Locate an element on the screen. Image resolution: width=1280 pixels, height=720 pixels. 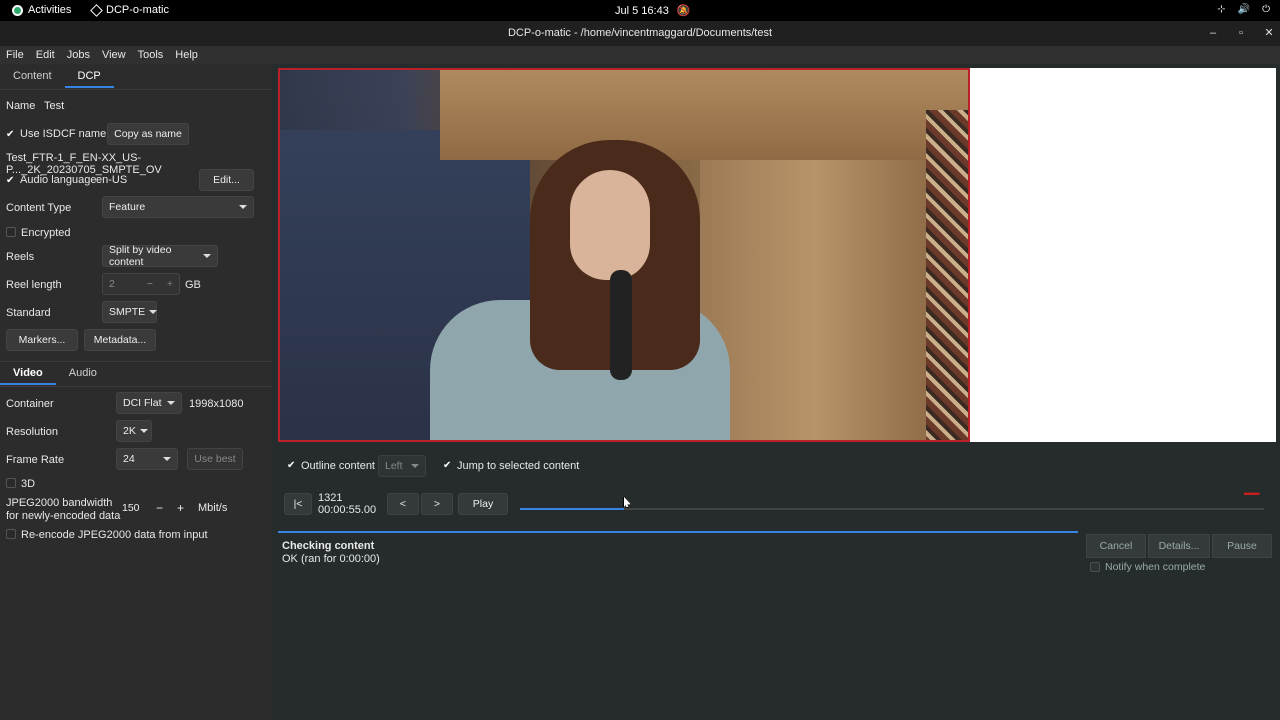
container-label: Container is located at coordinates (30, 404).